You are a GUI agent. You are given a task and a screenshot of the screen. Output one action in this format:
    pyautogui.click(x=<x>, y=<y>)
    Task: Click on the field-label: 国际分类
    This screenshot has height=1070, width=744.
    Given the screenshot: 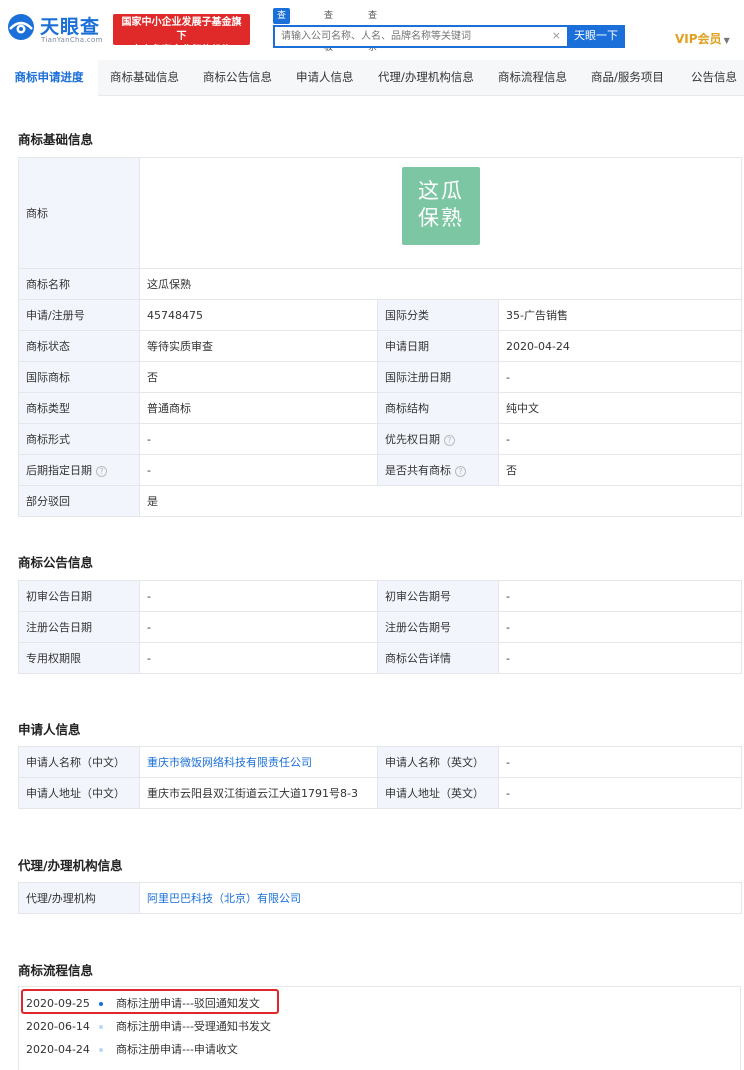 What is the action you would take?
    pyautogui.click(x=438, y=315)
    